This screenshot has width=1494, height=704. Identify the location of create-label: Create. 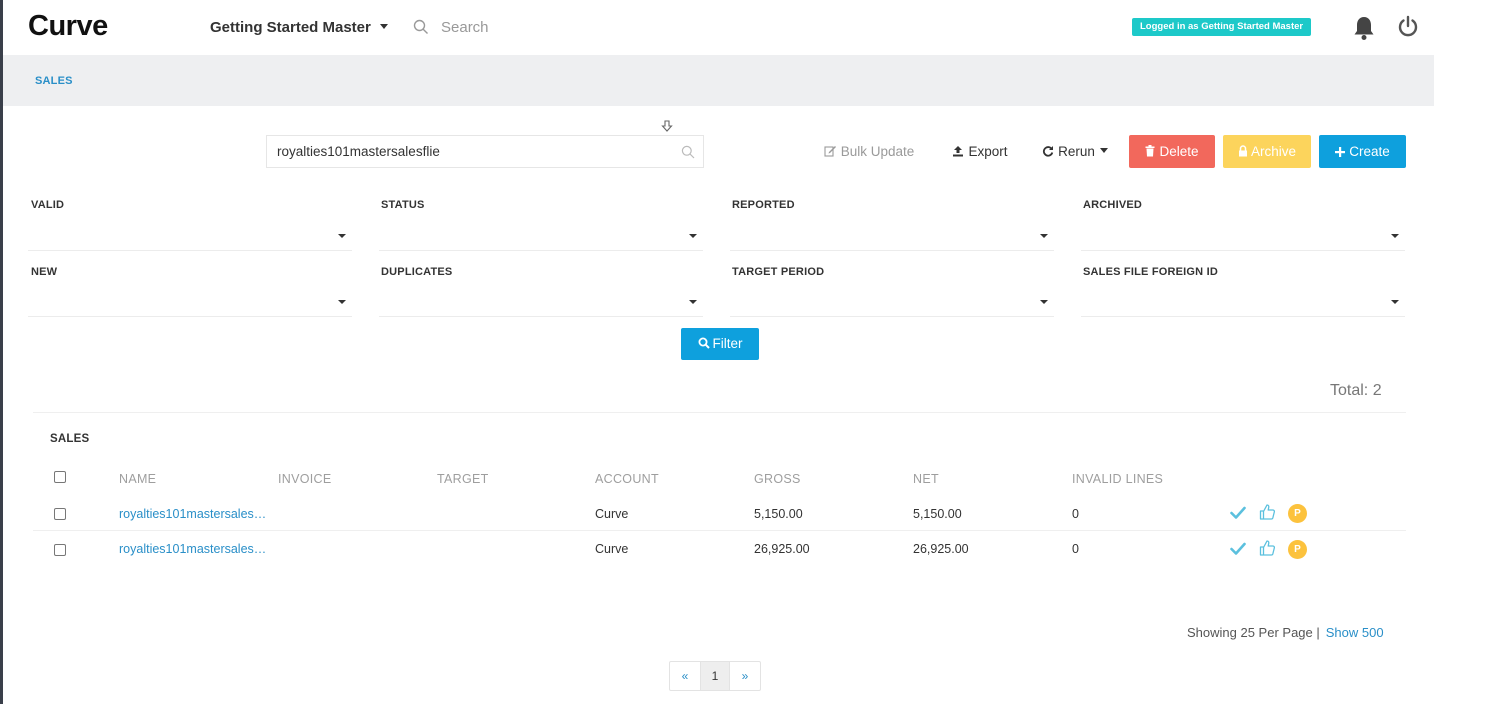
(1369, 151).